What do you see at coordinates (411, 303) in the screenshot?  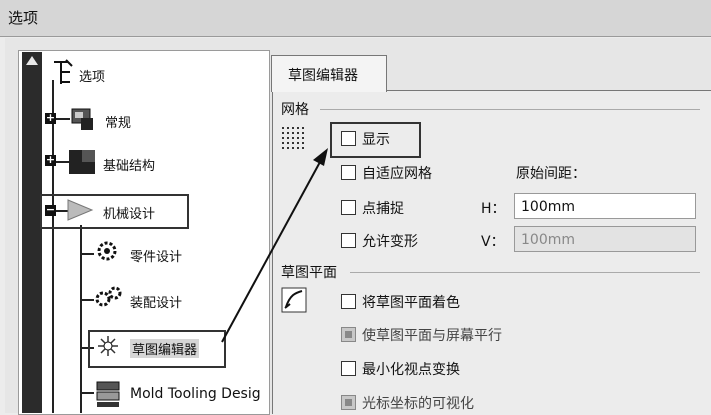 I see `shade-sketch-plane-label: 将草图平面着色` at bounding box center [411, 303].